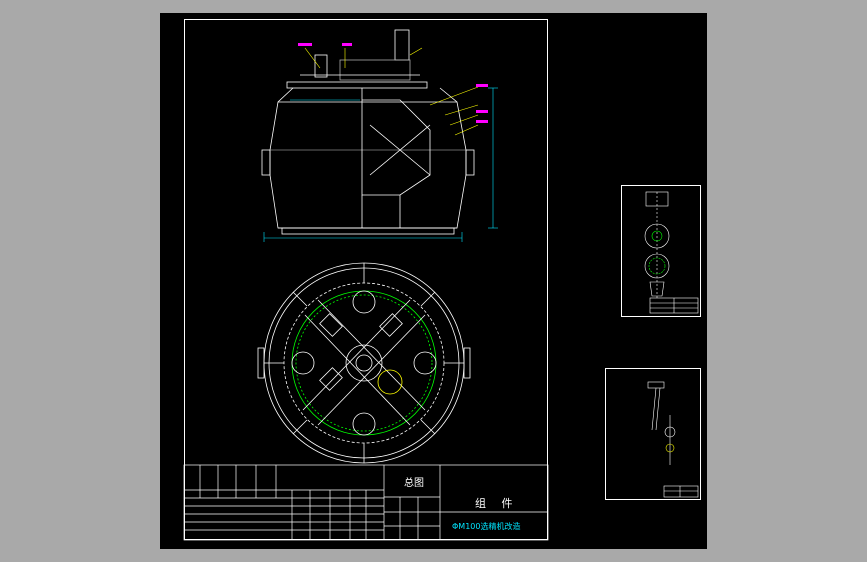 This screenshot has height=562, width=867. Describe the element at coordinates (497, 503) in the screenshot. I see `drawing-category: 组 件` at that location.